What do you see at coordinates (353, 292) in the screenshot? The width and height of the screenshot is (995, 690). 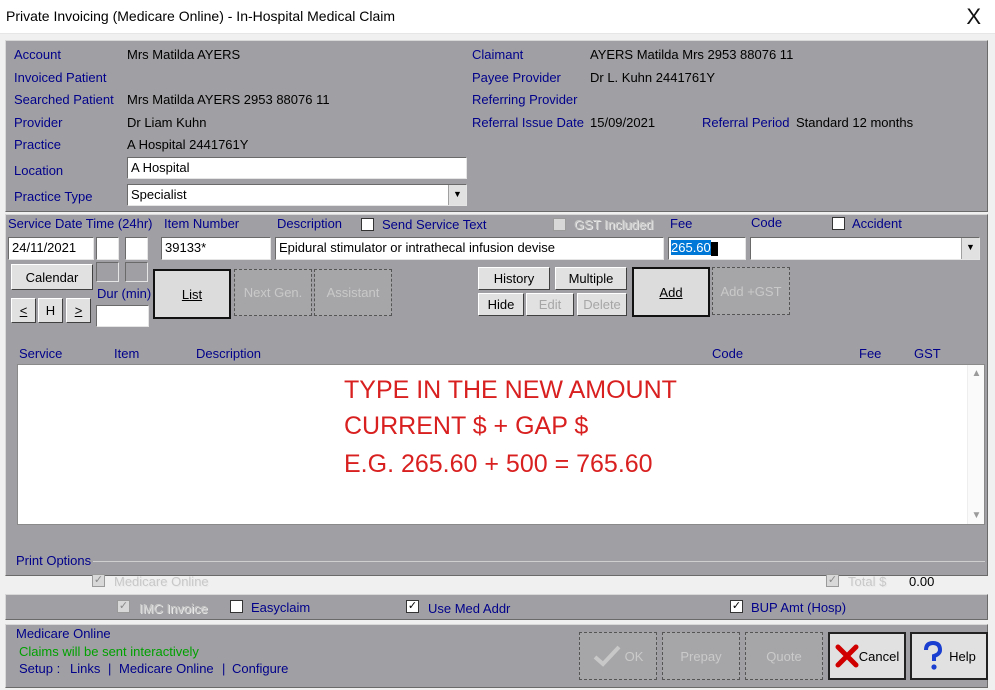 I see `assistant-button: Assistant` at bounding box center [353, 292].